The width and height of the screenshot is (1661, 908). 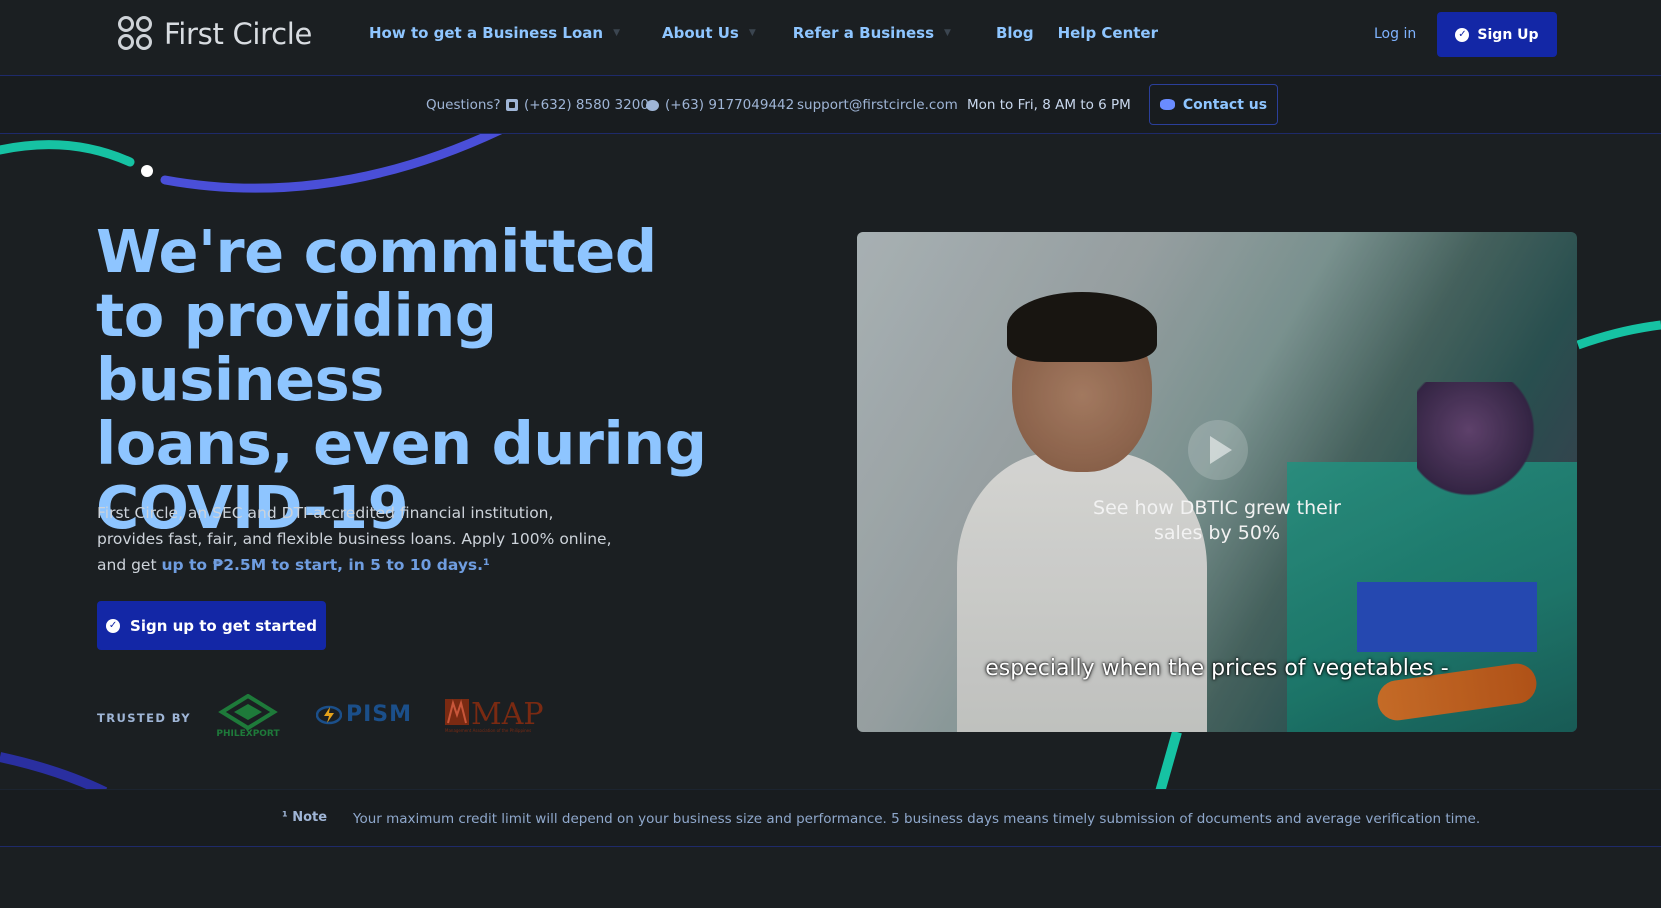 I want to click on map-logo-text: MAP, so click(x=507, y=714).